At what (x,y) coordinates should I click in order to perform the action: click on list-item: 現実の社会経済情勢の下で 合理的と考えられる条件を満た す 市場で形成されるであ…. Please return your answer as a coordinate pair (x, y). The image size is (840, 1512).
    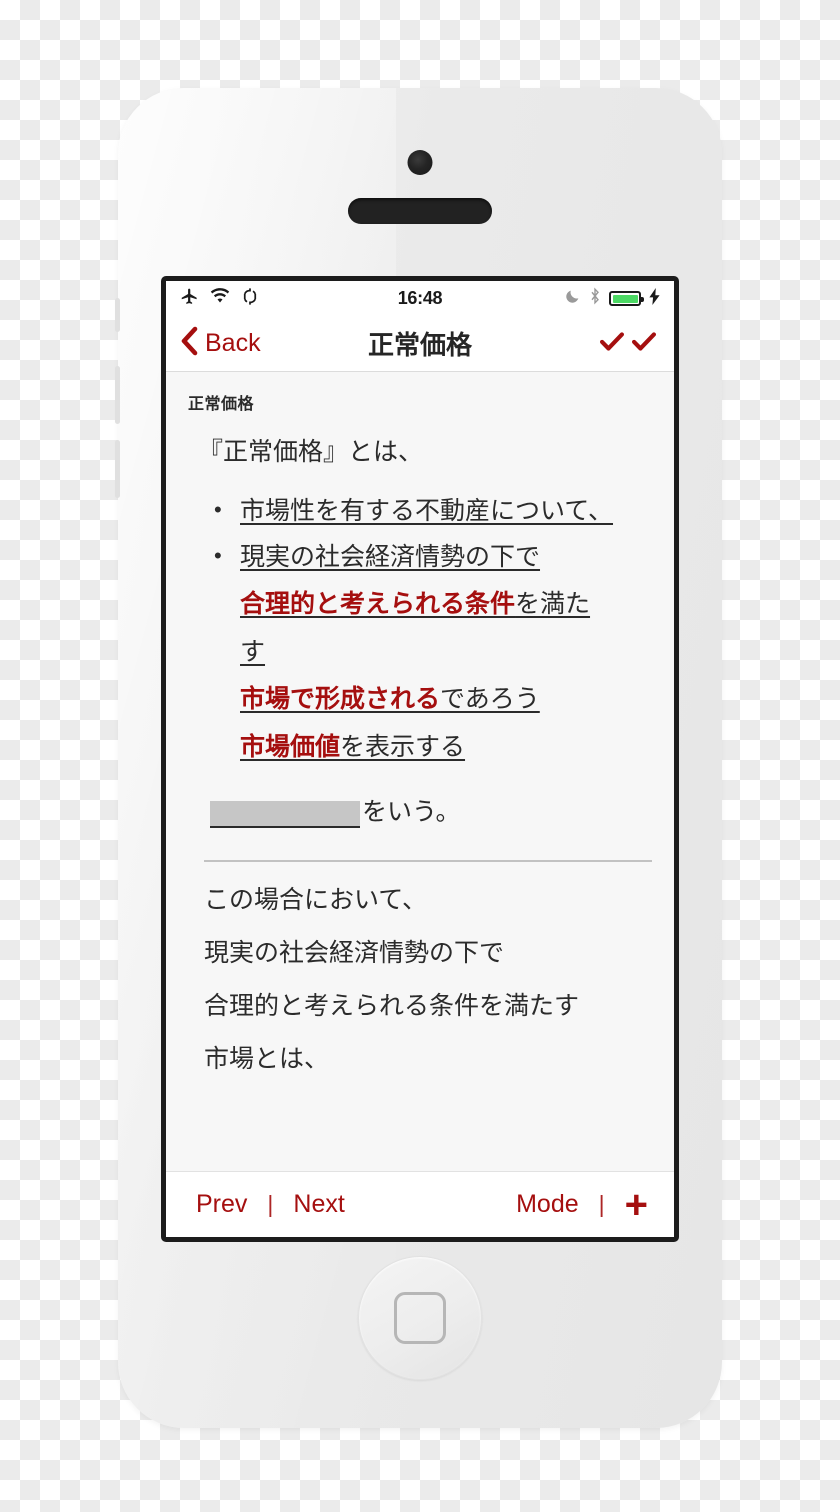
    Looking at the image, I should click on (431, 653).